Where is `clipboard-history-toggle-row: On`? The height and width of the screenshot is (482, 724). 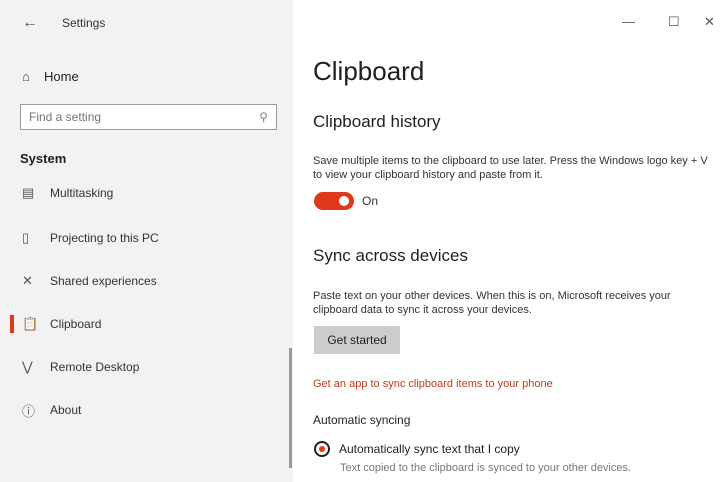 clipboard-history-toggle-row: On is located at coordinates (346, 201).